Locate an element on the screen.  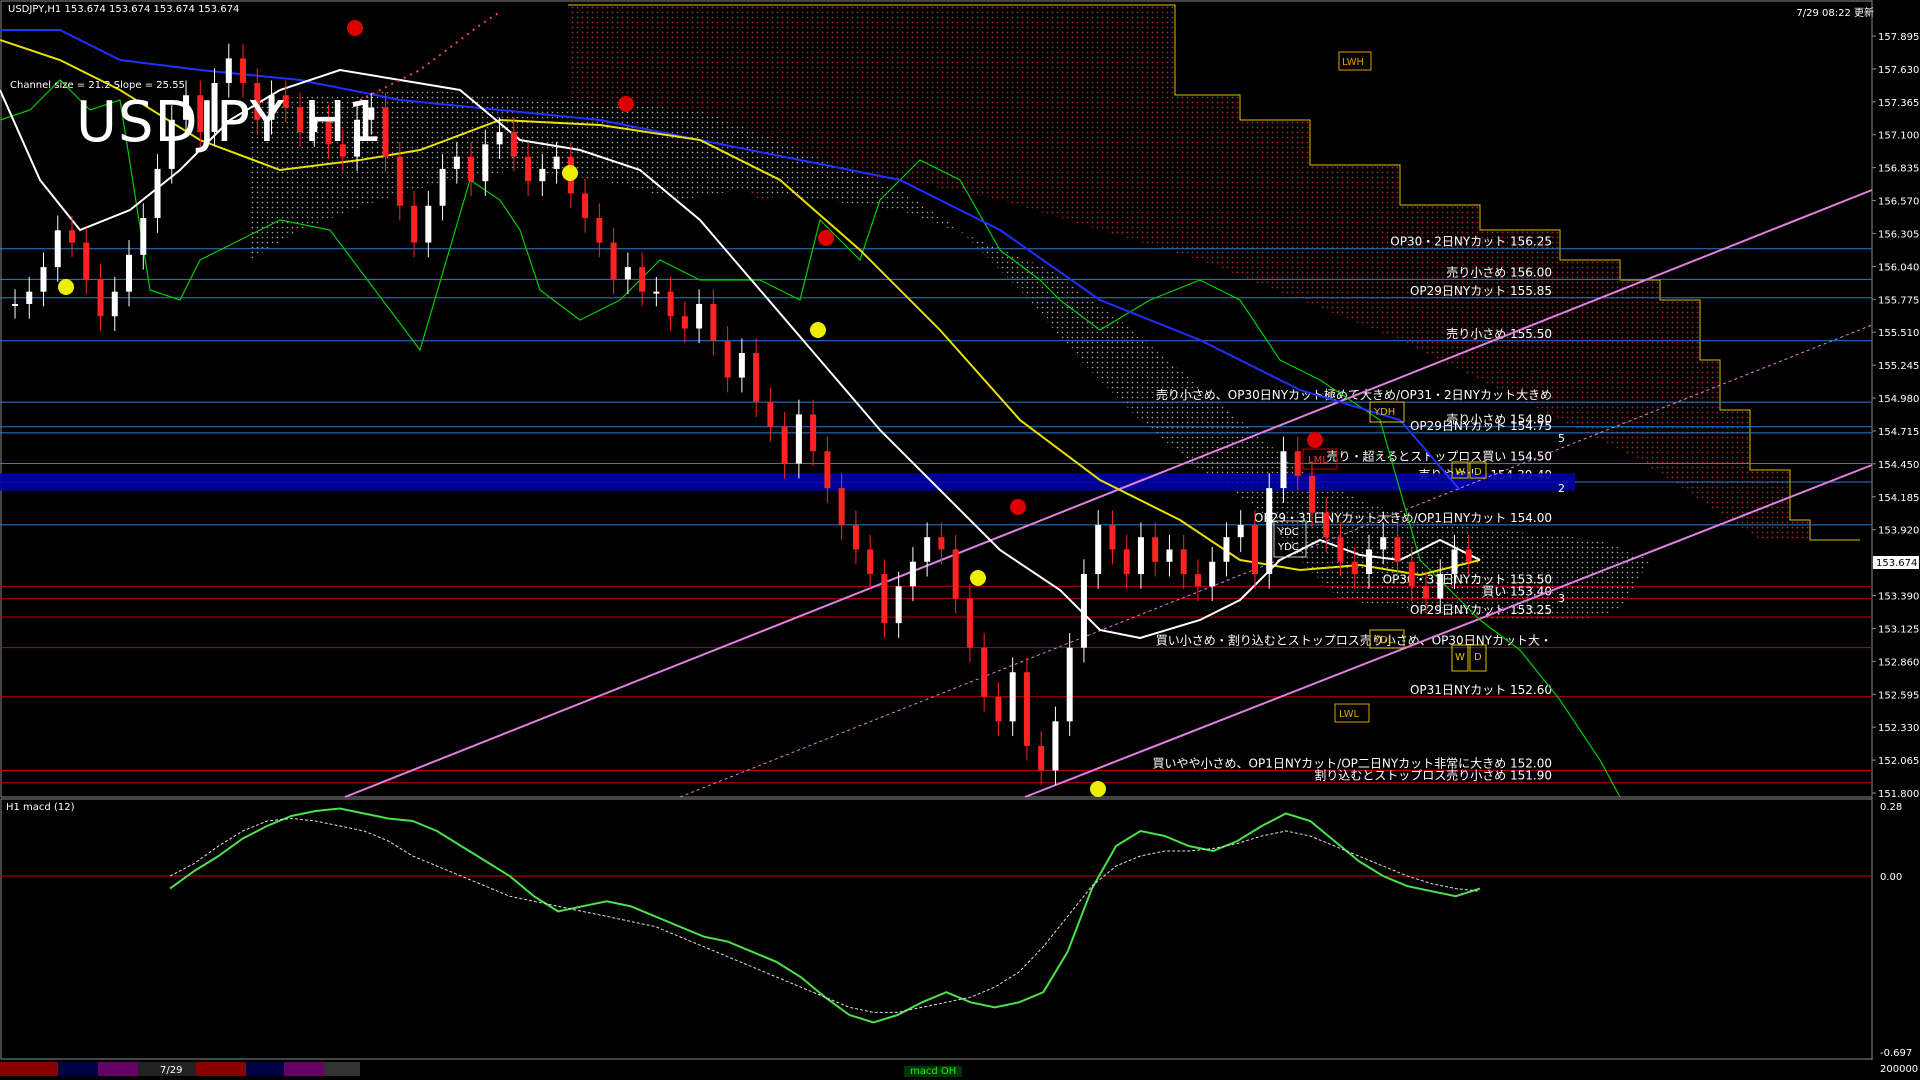
price-tick-label: 152.065 is located at coordinates (1898, 761).